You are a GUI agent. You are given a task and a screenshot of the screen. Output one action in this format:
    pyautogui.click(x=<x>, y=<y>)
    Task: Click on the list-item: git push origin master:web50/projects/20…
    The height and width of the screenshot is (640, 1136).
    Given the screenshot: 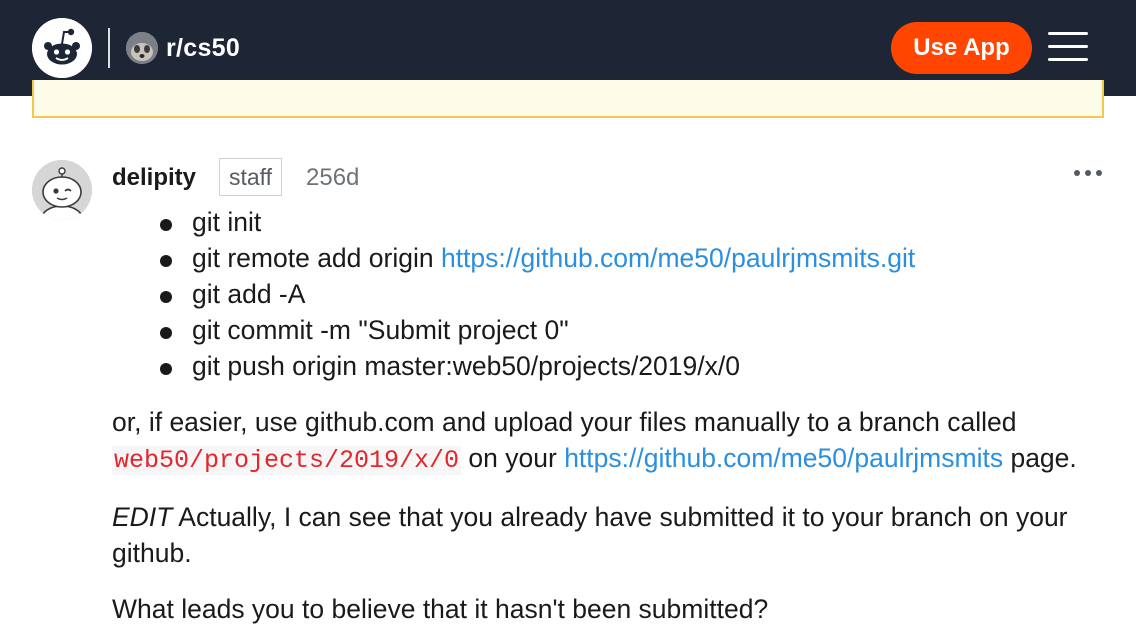 What is the action you would take?
    pyautogui.click(x=635, y=366)
    